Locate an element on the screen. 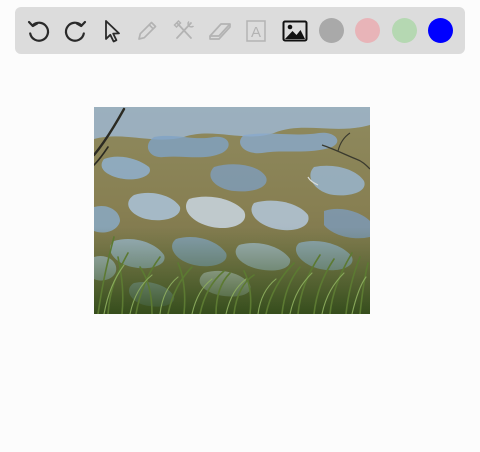 Image resolution: width=480 pixels, height=452 pixels. color-swatch-gray is located at coordinates (331, 30).